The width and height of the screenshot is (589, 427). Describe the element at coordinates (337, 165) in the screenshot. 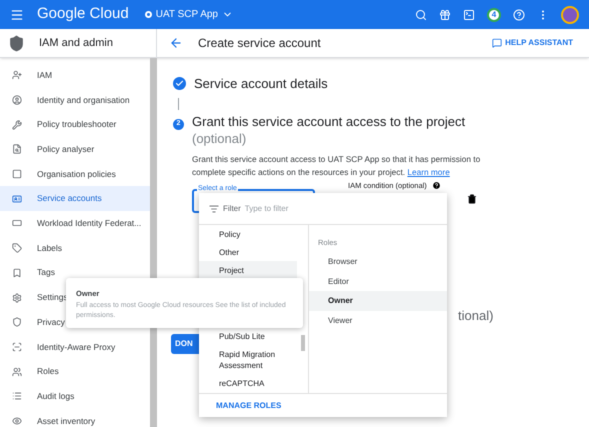

I see `step-description: Grant this service account access to UAT SCP App so that it has permission to complete specific actions on the resources in your project. Learn more` at that location.